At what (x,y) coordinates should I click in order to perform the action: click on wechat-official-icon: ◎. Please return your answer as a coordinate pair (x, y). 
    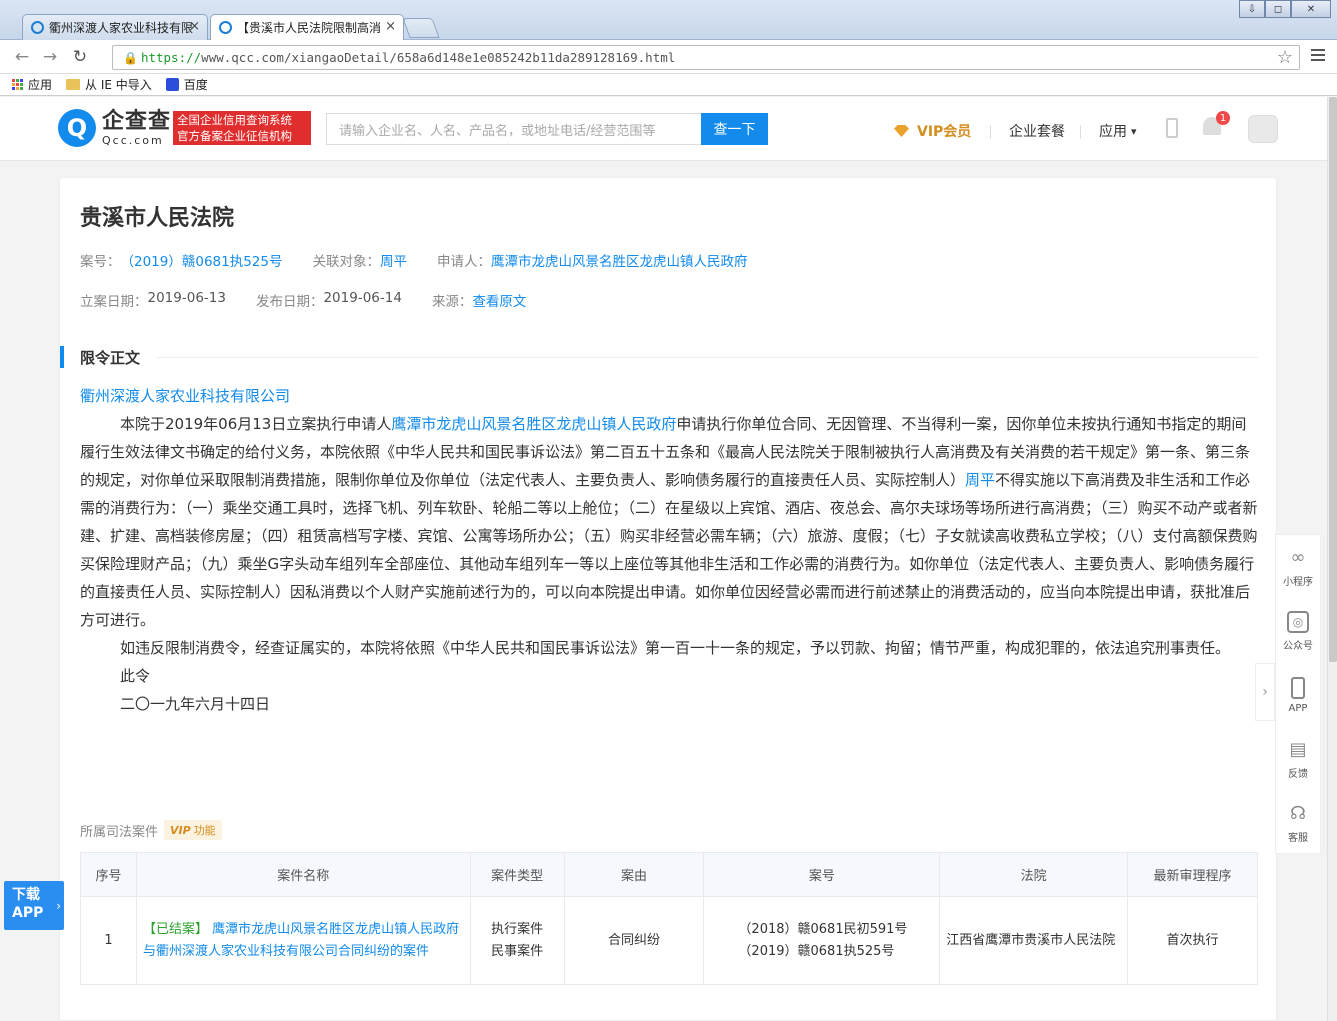
    Looking at the image, I should click on (1298, 621).